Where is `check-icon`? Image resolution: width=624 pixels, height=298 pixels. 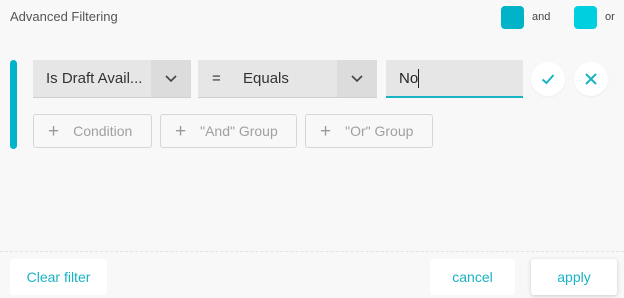
check-icon is located at coordinates (548, 79).